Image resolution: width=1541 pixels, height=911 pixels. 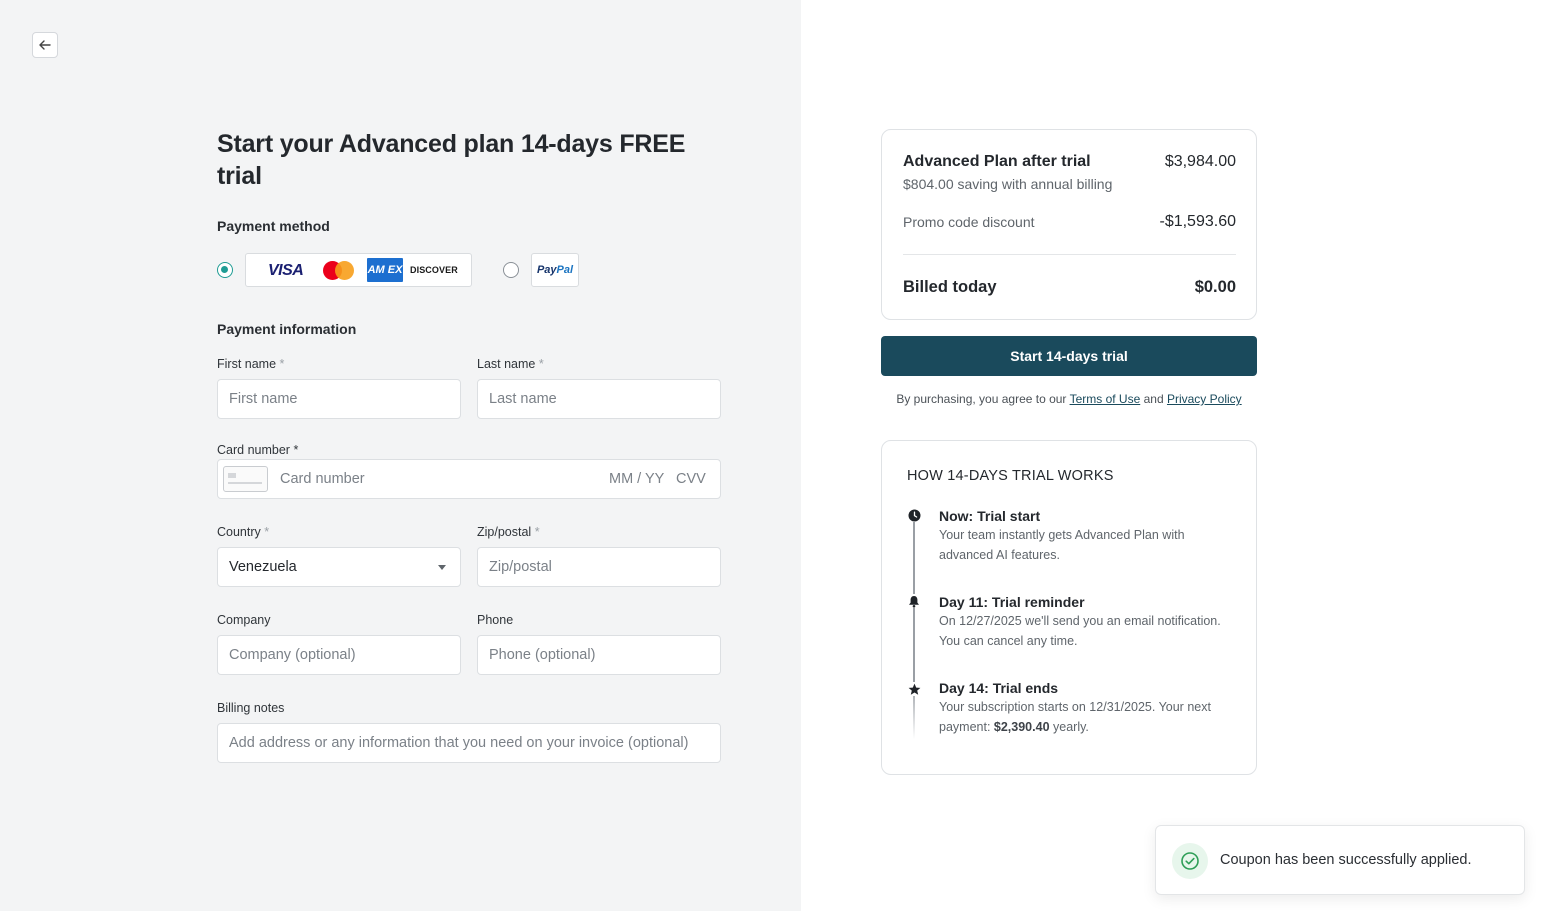 What do you see at coordinates (344, 270) in the screenshot?
I see `mastercard-logo-overlap` at bounding box center [344, 270].